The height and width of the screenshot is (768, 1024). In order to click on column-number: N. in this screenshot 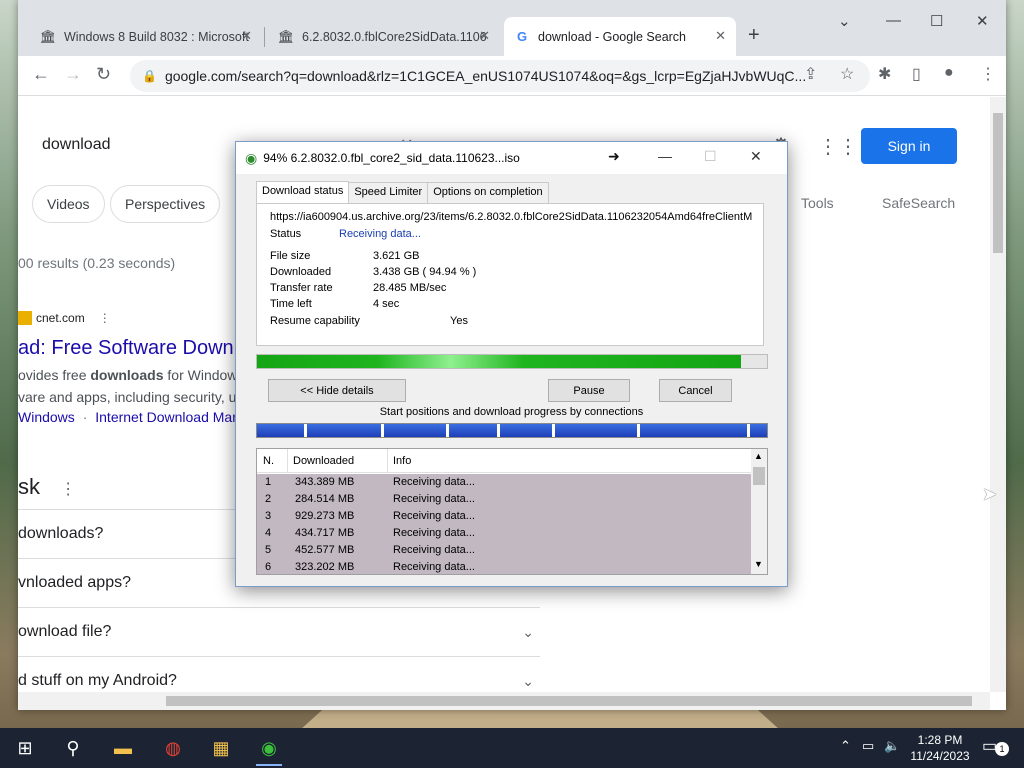, I will do `click(268, 461)`.